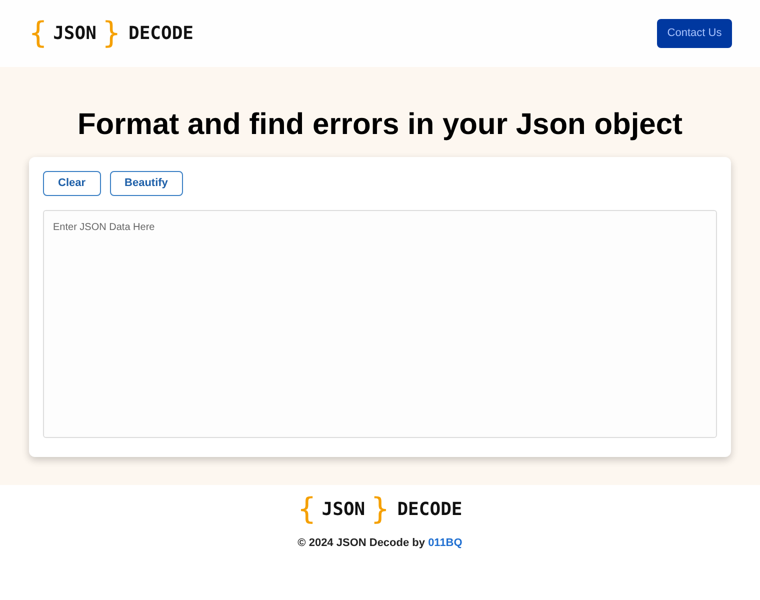 This screenshot has height=600, width=760. Describe the element at coordinates (445, 543) in the screenshot. I see `author-link: 011BQ` at that location.